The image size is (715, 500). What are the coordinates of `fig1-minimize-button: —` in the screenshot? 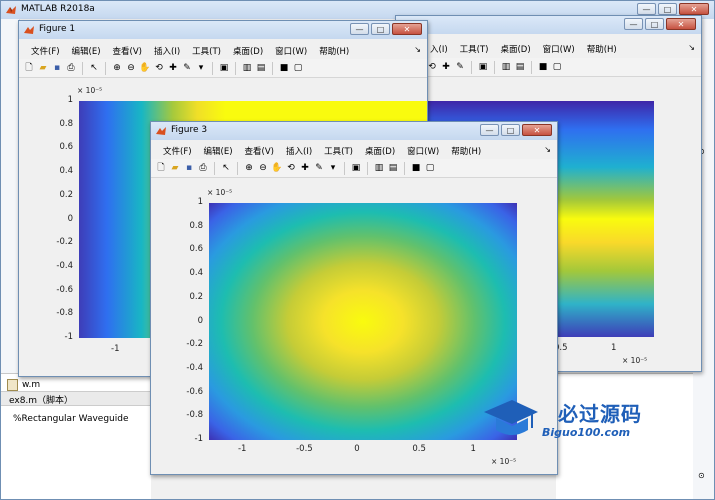 It's located at (359, 29).